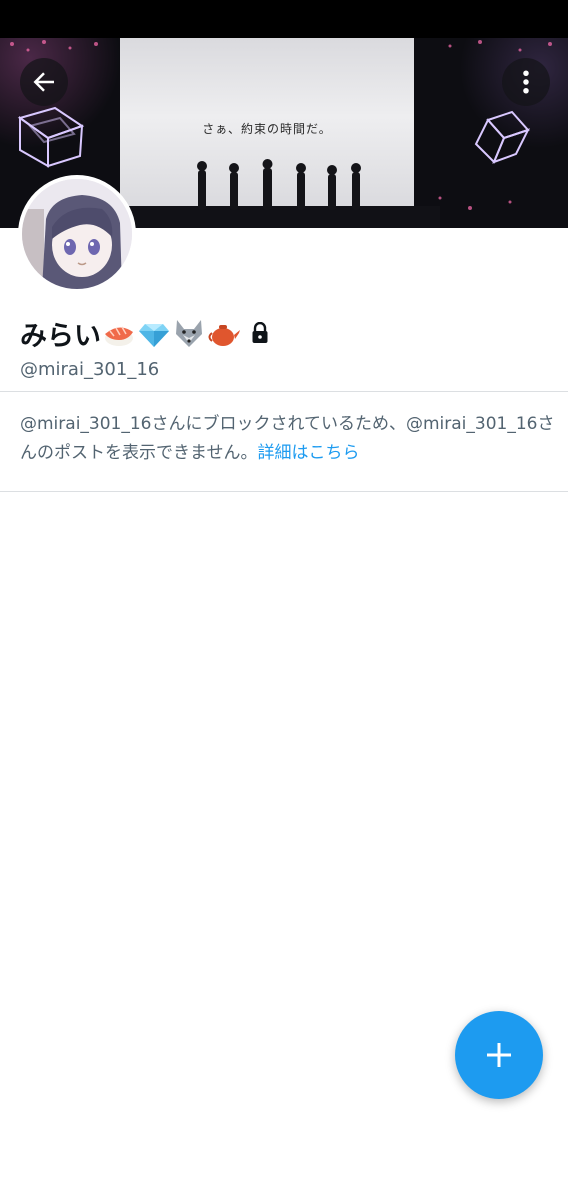 This screenshot has height=1200, width=568. I want to click on right-cube-icon, so click(502, 137).